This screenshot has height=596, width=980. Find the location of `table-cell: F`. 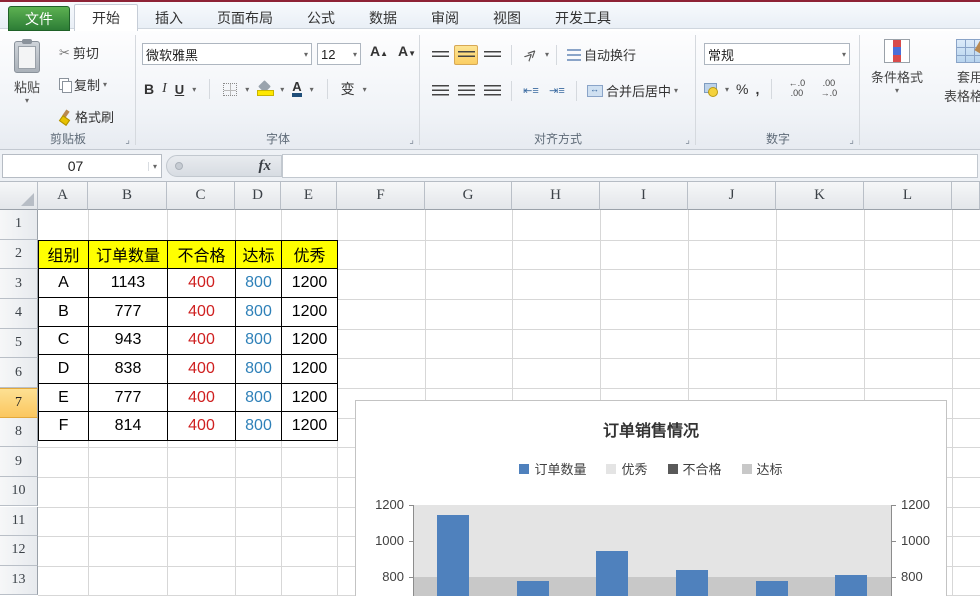

table-cell: F is located at coordinates (64, 427).